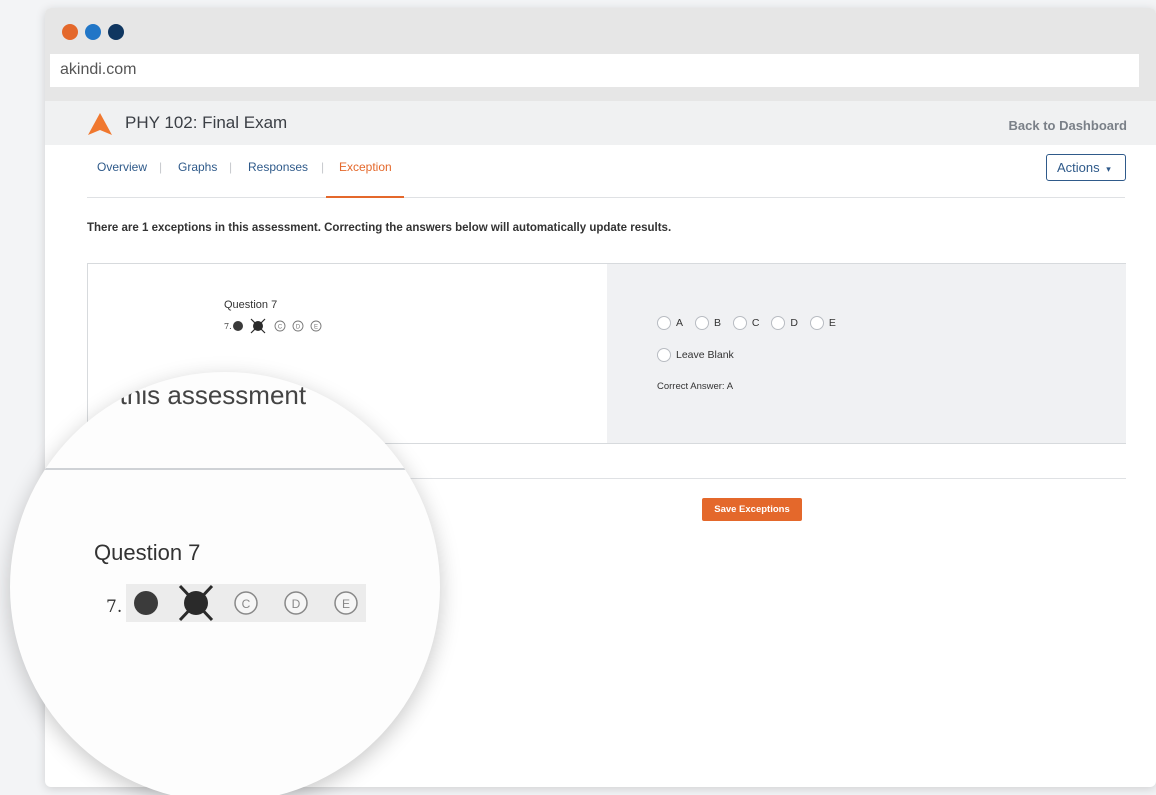  Describe the element at coordinates (280, 328) in the screenshot. I see `bubble-letter: C` at that location.